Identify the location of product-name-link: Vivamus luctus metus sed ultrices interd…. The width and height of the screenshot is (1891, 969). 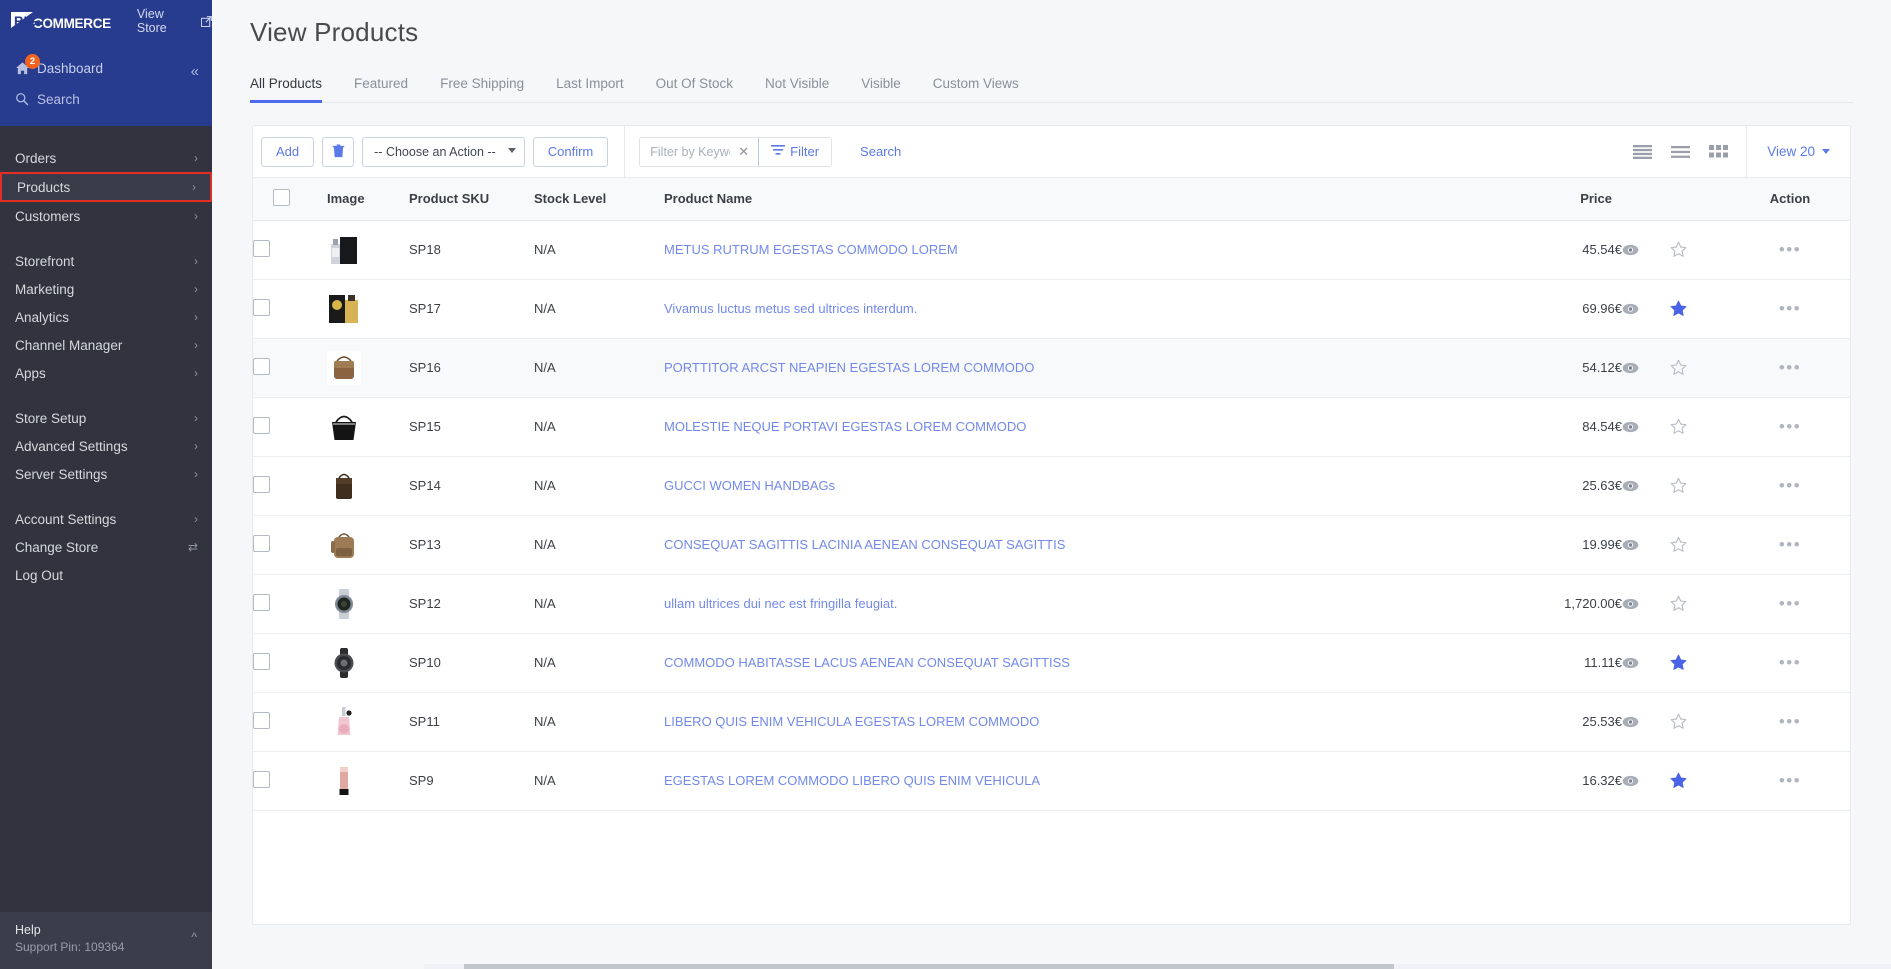
(790, 308).